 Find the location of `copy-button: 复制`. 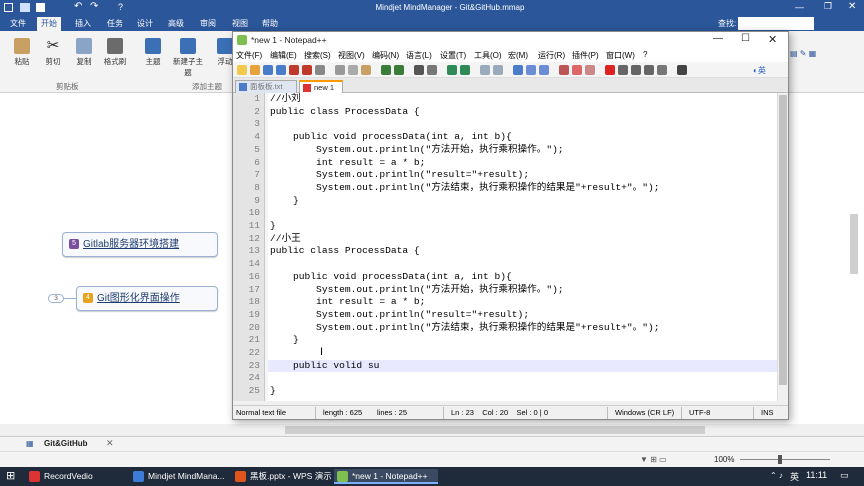

copy-button: 复制 is located at coordinates (84, 50).